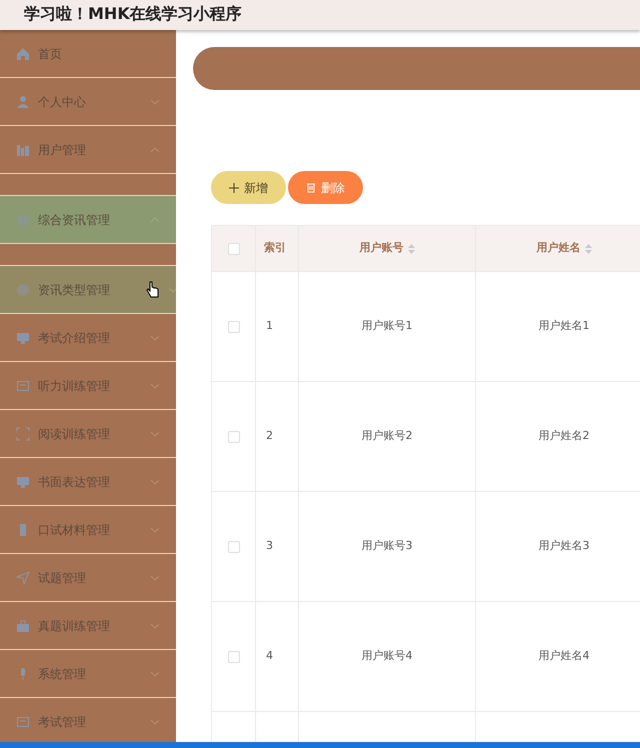 The width and height of the screenshot is (640, 748). I want to click on plus-icon, so click(234, 187).